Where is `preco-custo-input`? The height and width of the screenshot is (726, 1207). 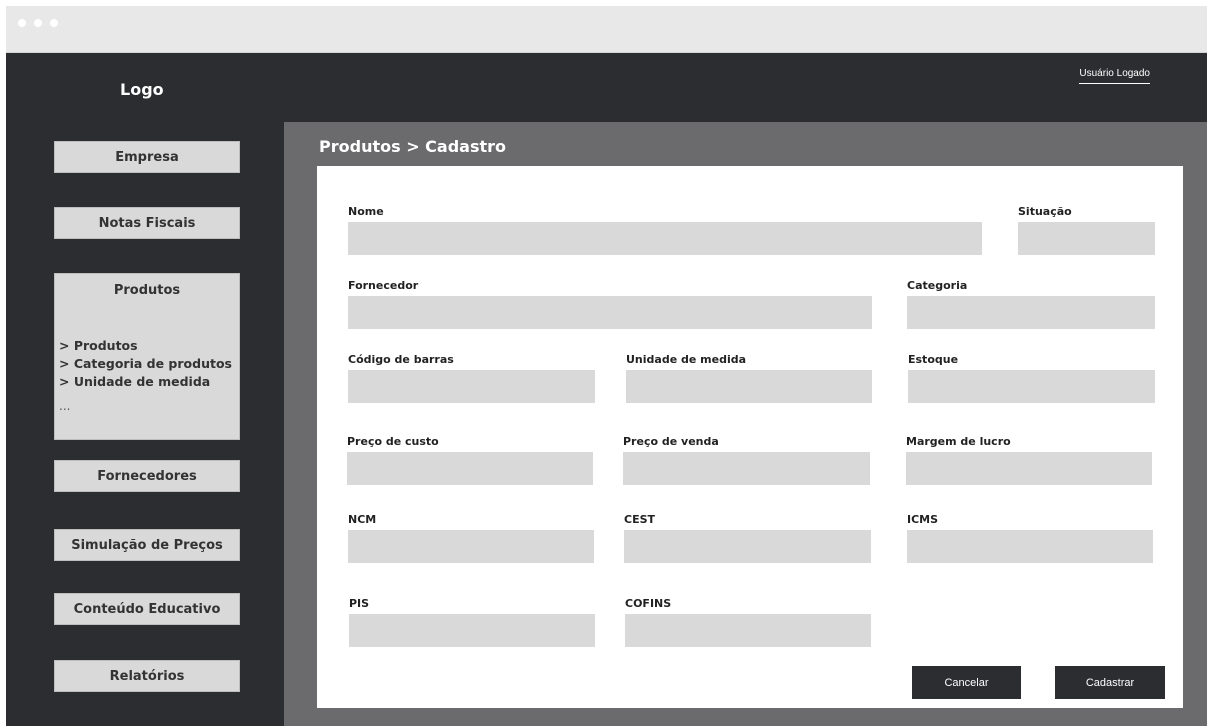 preco-custo-input is located at coordinates (470, 468).